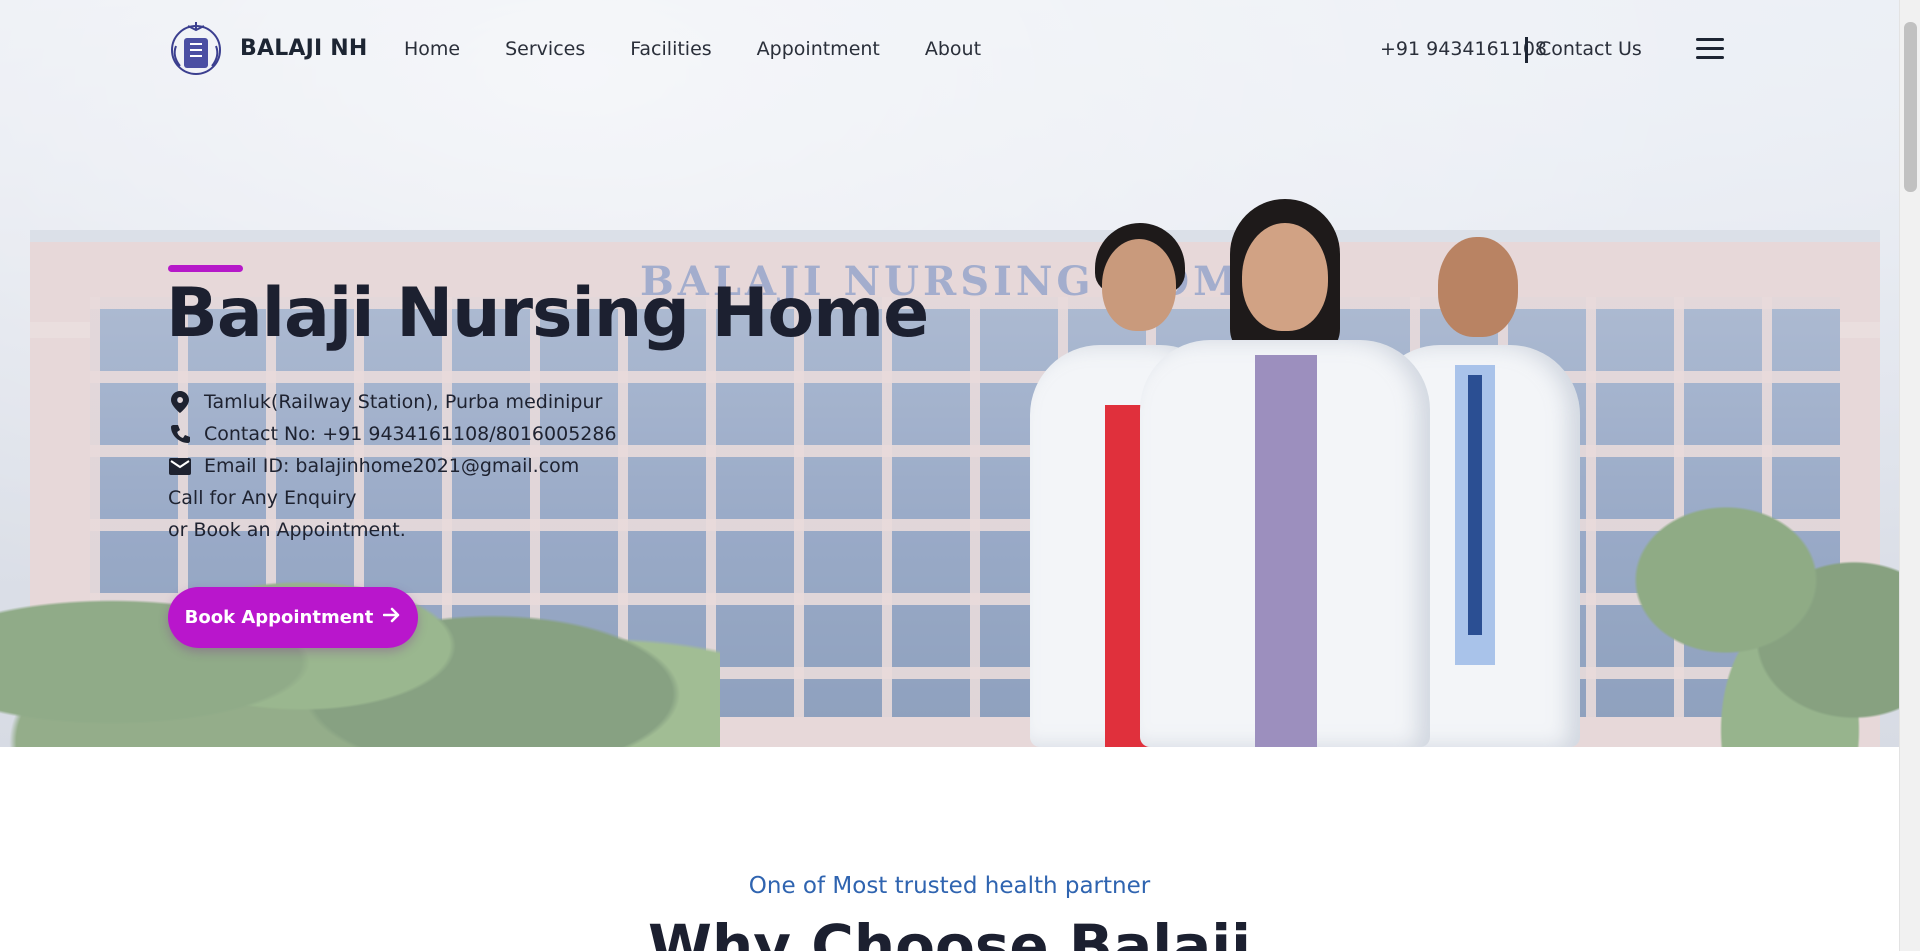 Image resolution: width=1920 pixels, height=951 pixels. What do you see at coordinates (670, 49) in the screenshot?
I see `nav-facilities: Facilities` at bounding box center [670, 49].